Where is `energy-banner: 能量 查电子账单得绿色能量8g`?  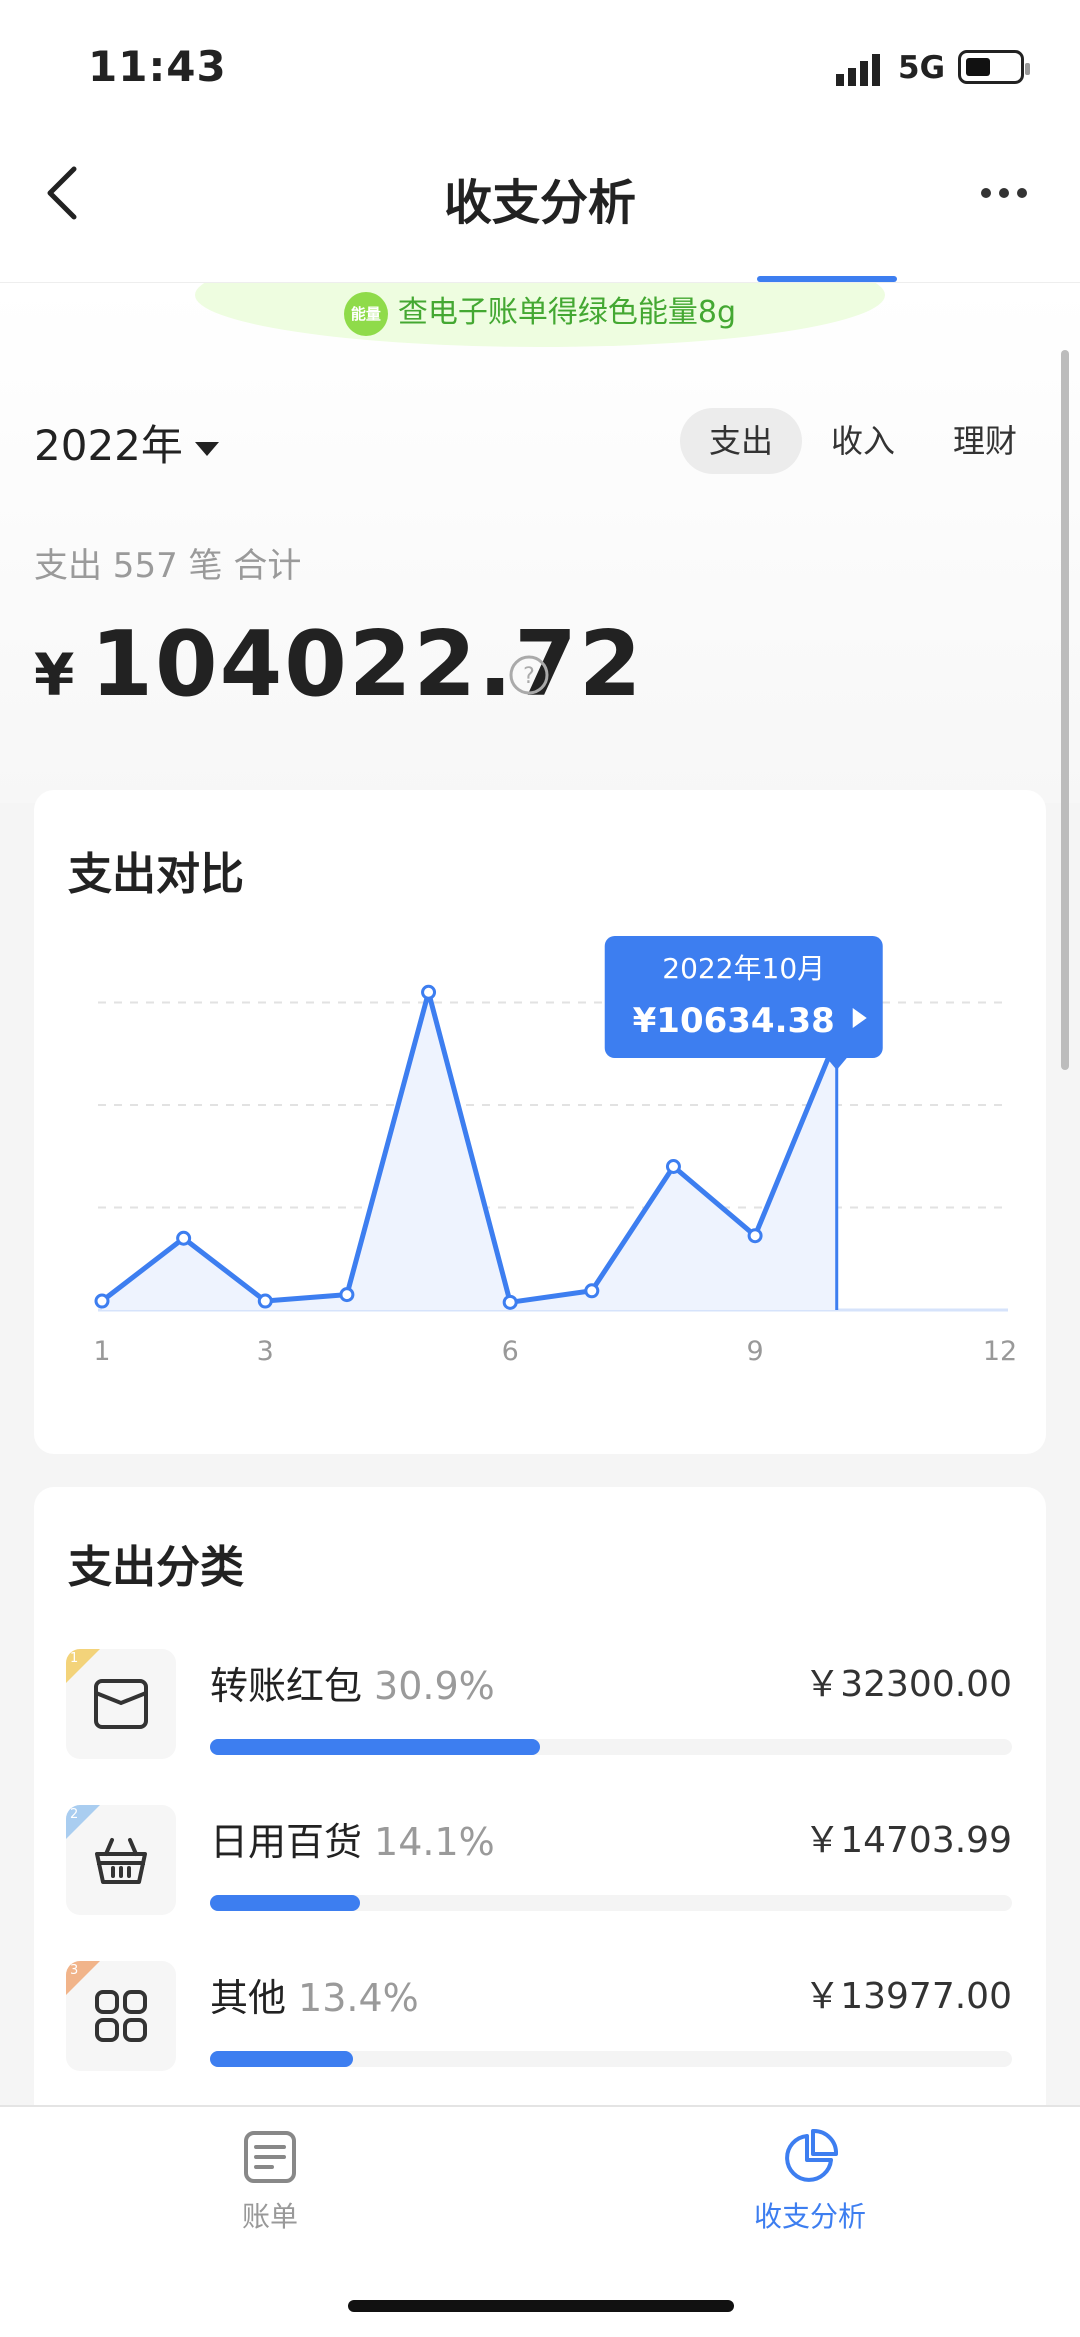
energy-banner: 能量 查电子账单得绿色能量8g is located at coordinates (540, 318).